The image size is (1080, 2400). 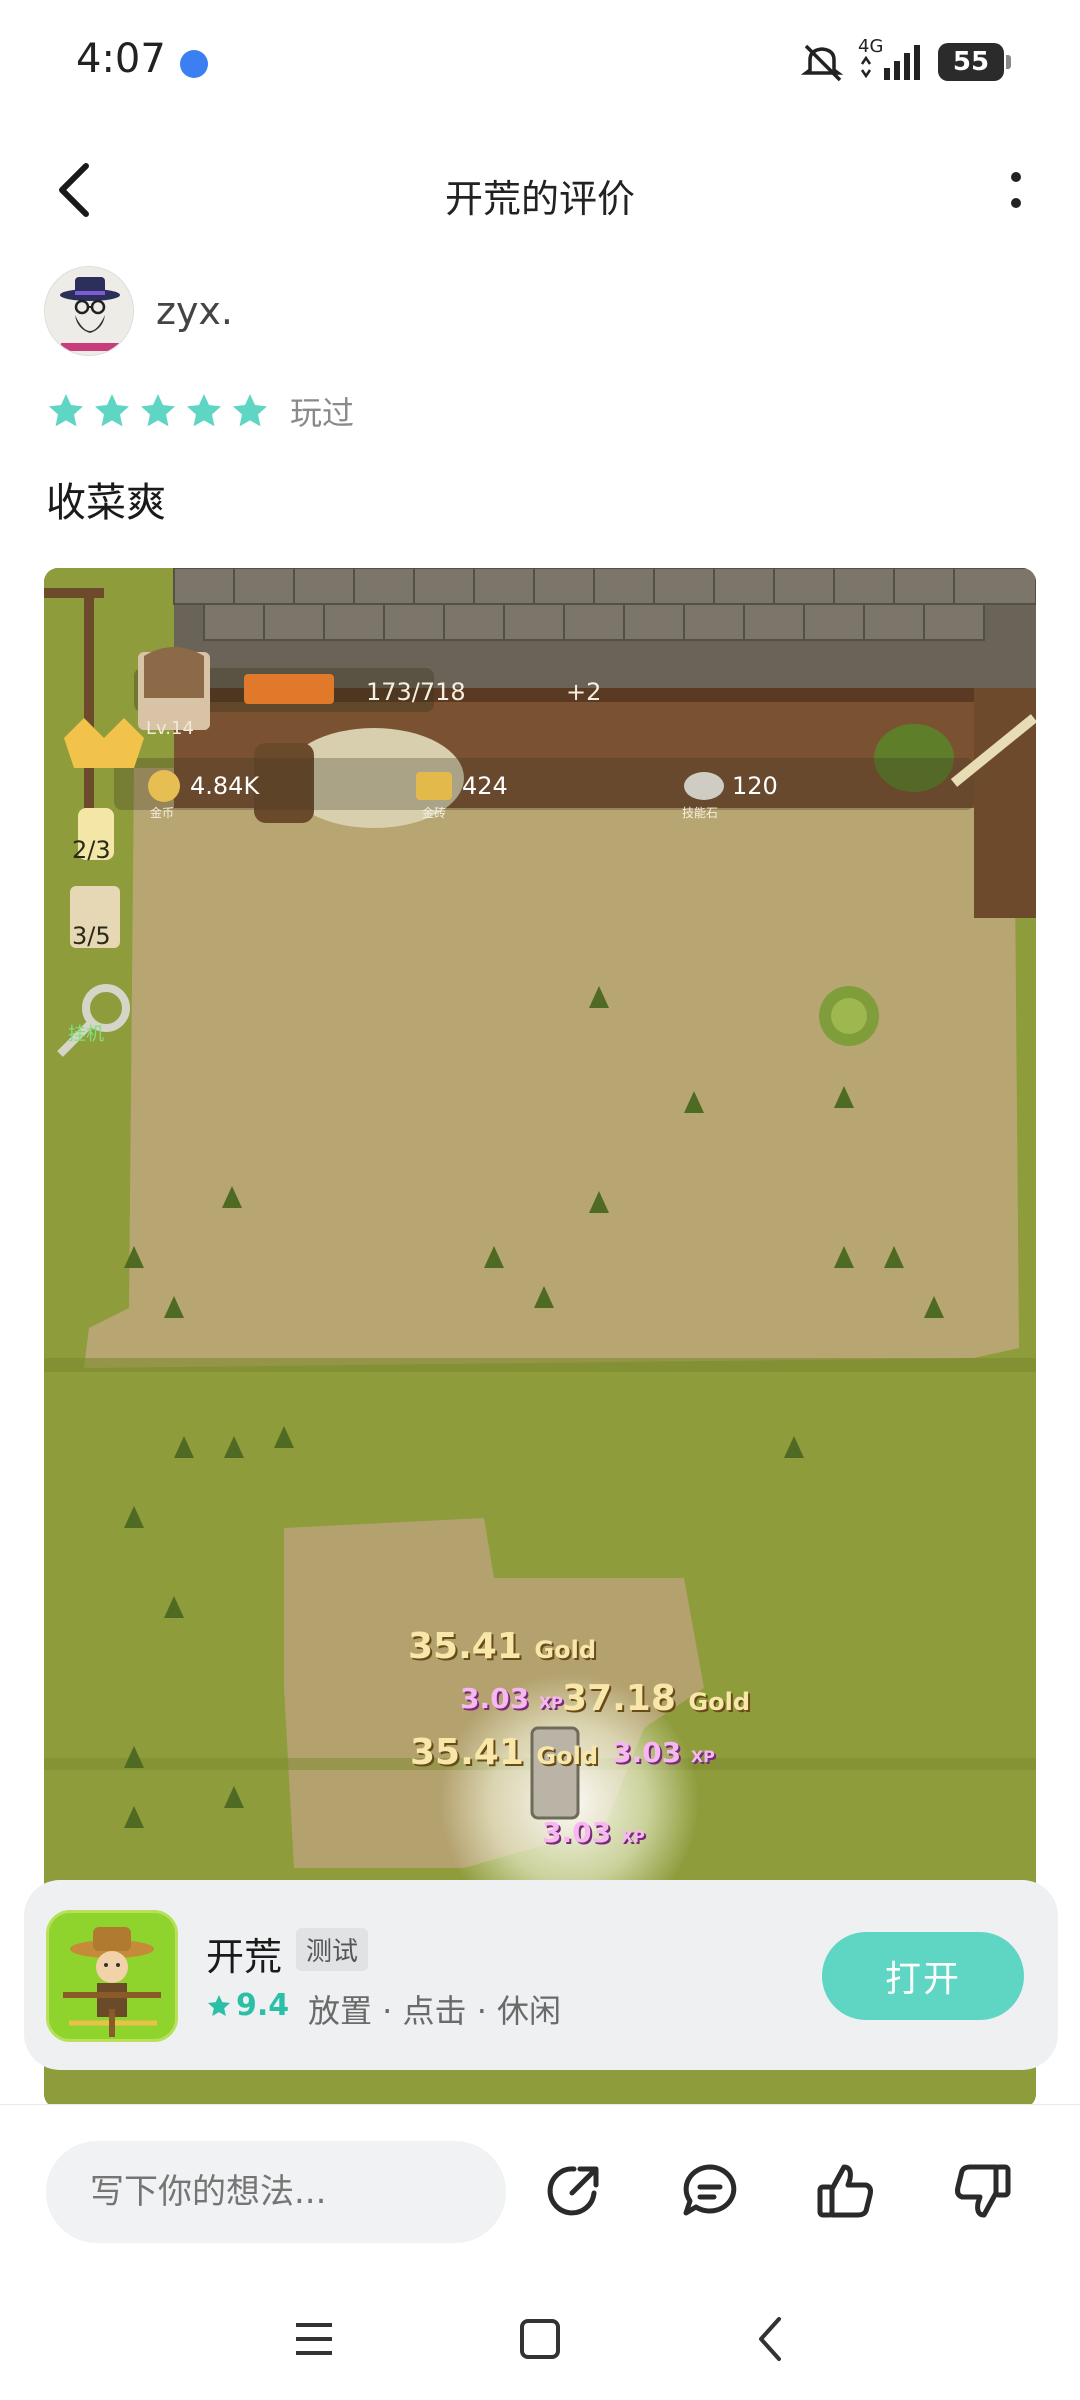 I want to click on status-bar: 4:07 4G 55, so click(x=540, y=62).